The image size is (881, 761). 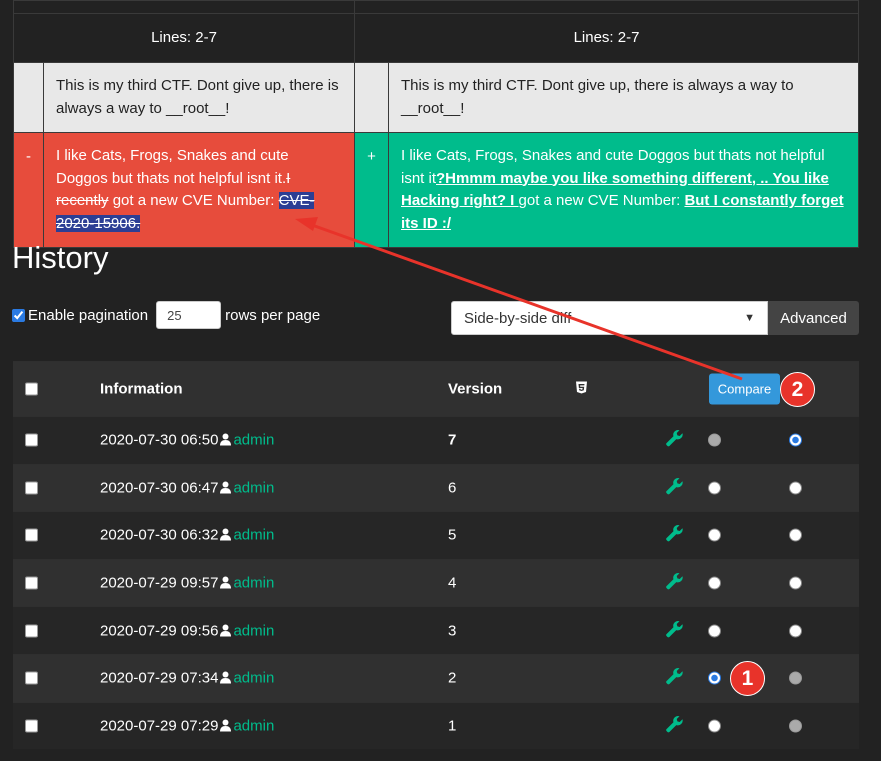 I want to click on row-version: 1, so click(x=452, y=726).